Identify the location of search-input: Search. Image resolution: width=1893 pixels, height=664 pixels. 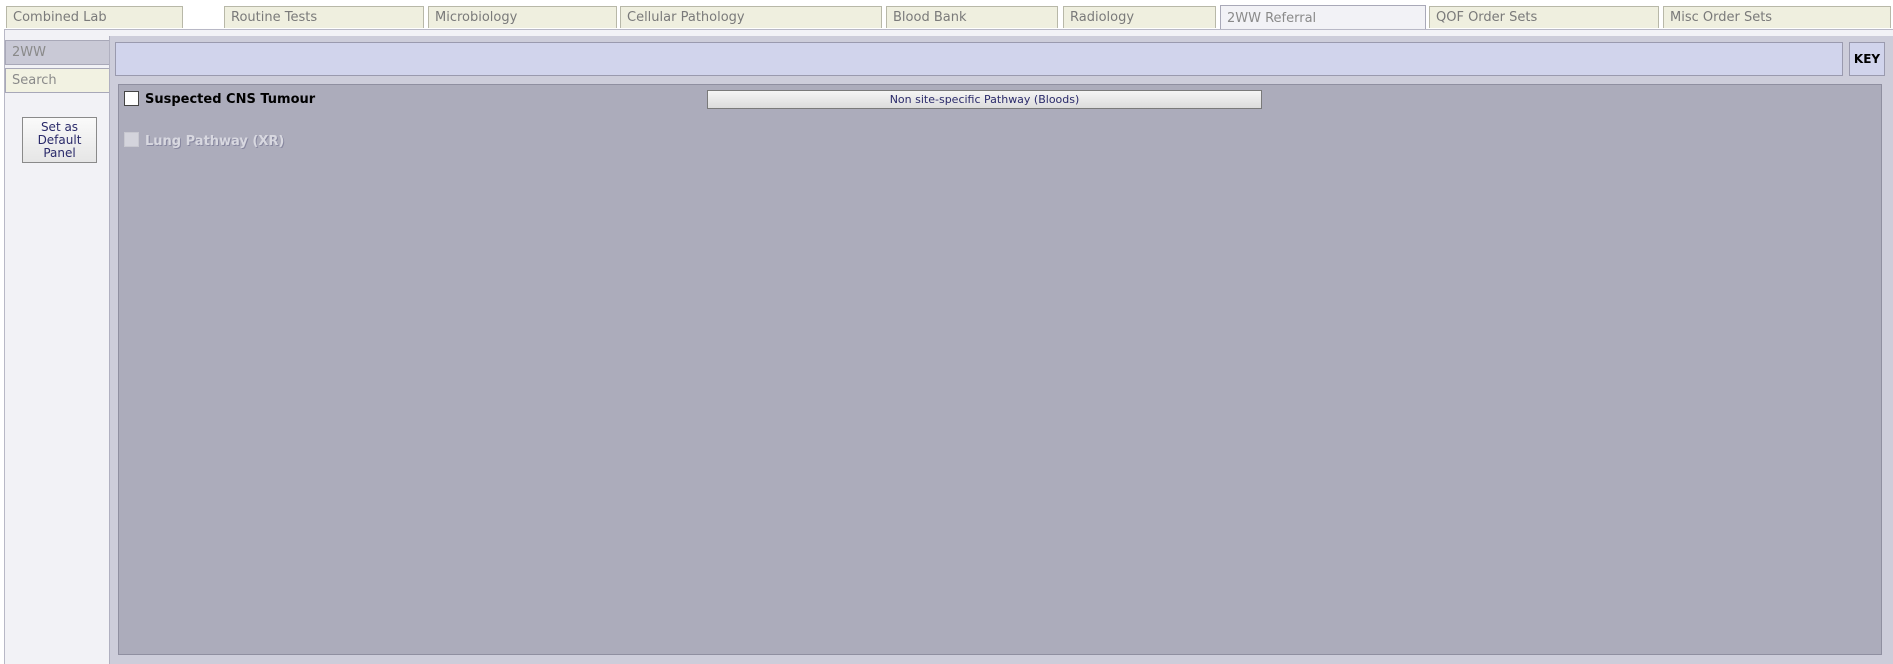
(57, 80).